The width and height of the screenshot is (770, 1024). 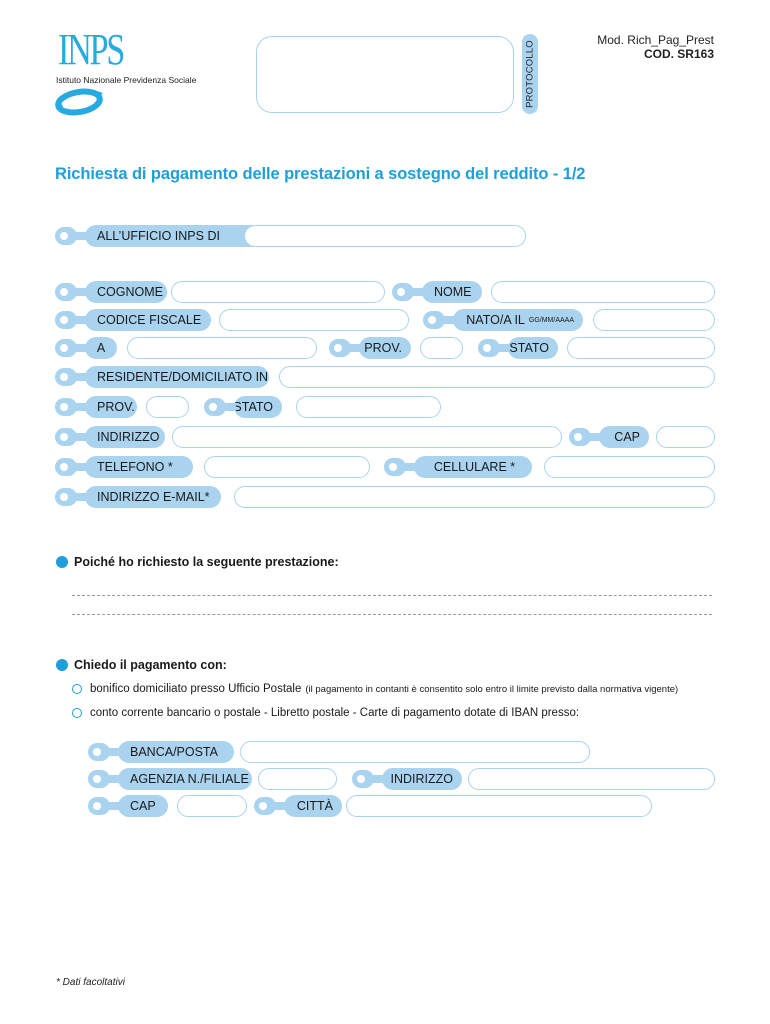 What do you see at coordinates (385, 74) in the screenshot?
I see `protocol-box` at bounding box center [385, 74].